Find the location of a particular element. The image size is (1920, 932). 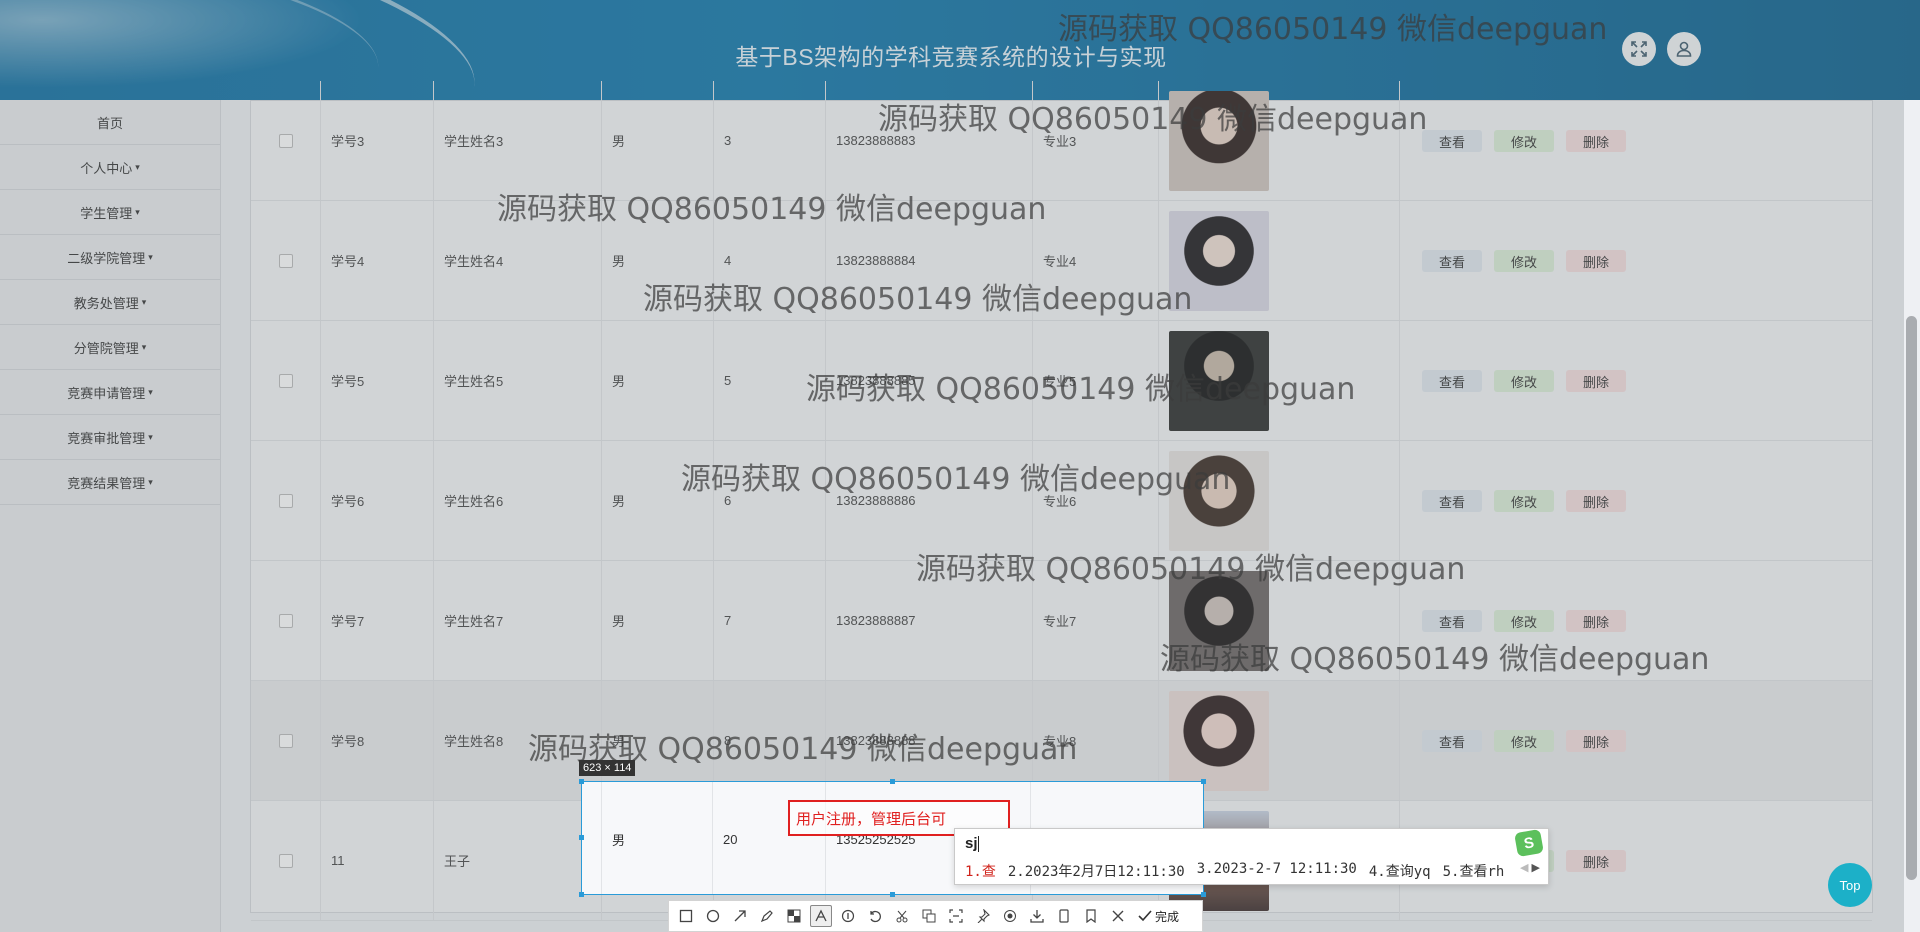

arrow-tool-icon is located at coordinates (740, 916).